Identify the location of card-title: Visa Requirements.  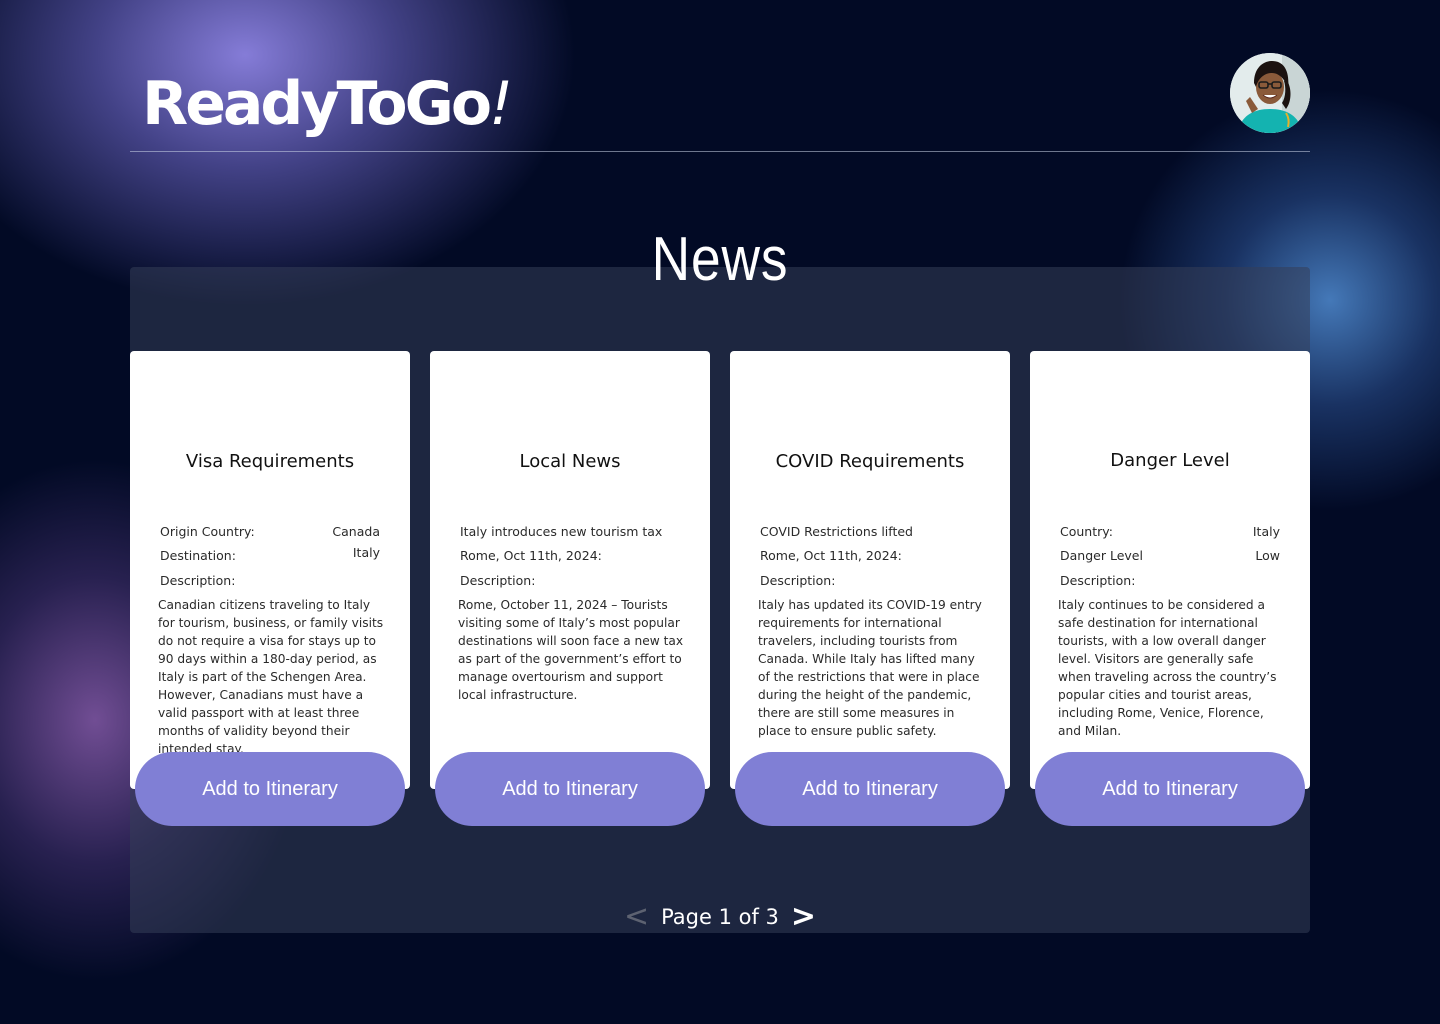
(270, 461).